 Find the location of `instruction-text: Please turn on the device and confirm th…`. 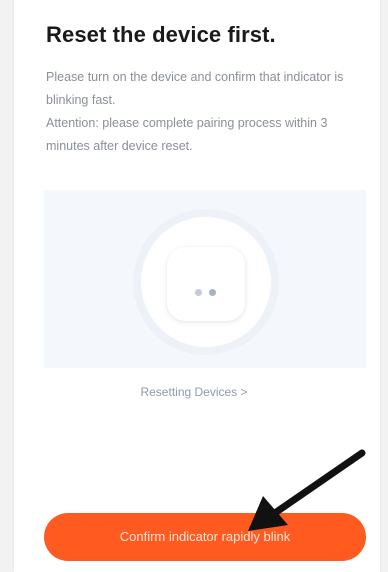

instruction-text: Please turn on the device and confirm th… is located at coordinates (206, 112).